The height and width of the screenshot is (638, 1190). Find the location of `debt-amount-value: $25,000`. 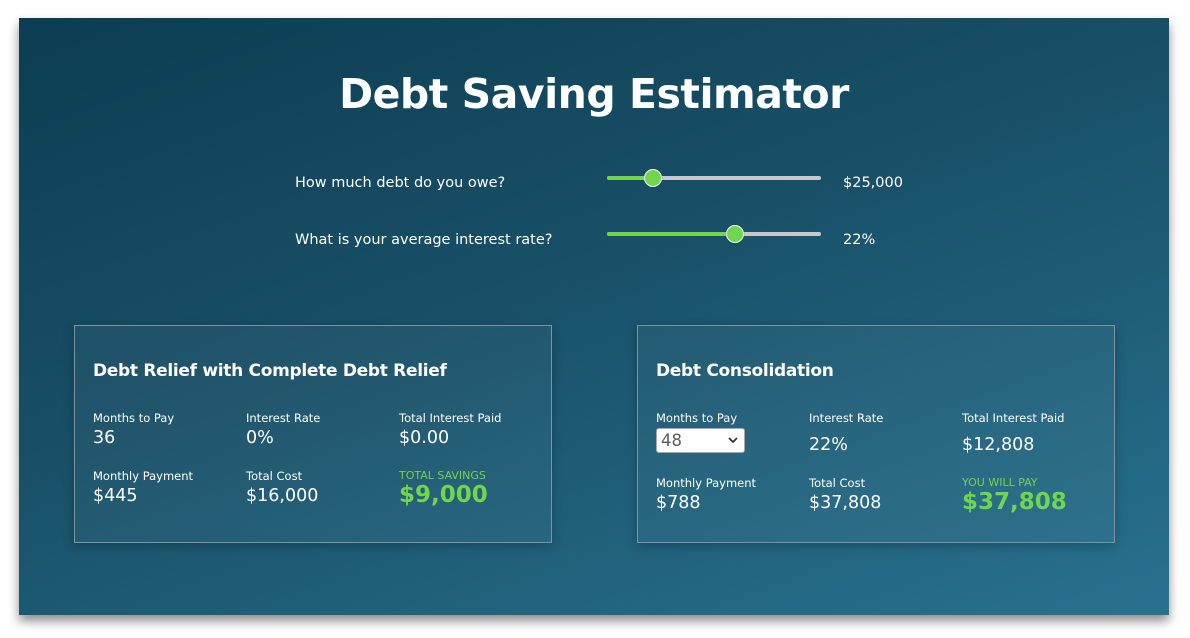

debt-amount-value: $25,000 is located at coordinates (873, 183).